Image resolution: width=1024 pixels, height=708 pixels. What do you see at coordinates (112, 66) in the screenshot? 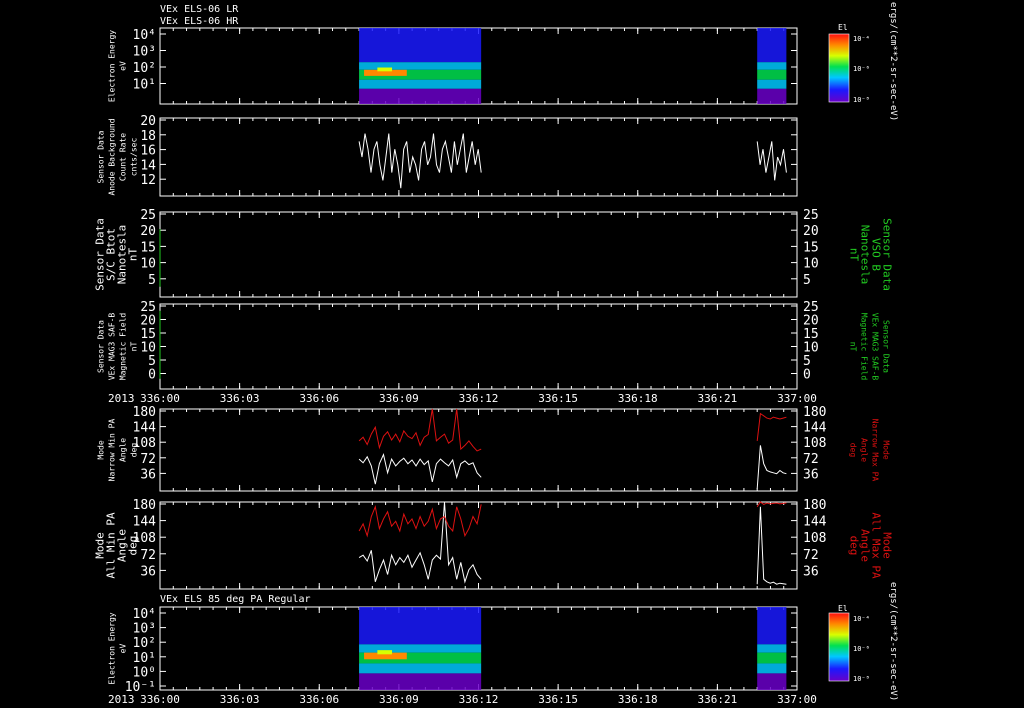
I see `y-axis-label-line: Electron Energy` at bounding box center [112, 66].